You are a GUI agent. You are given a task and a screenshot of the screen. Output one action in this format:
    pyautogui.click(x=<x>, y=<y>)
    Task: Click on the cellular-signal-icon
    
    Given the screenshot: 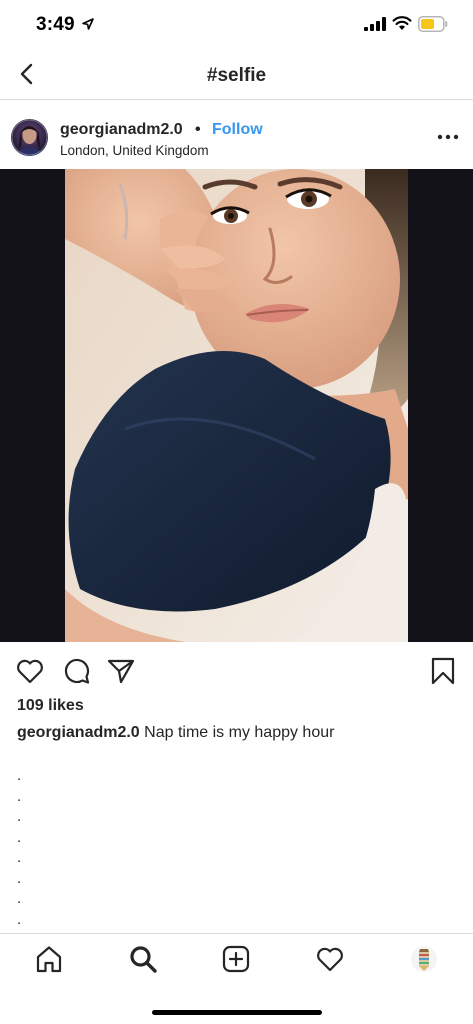 What is the action you would take?
    pyautogui.click(x=375, y=24)
    